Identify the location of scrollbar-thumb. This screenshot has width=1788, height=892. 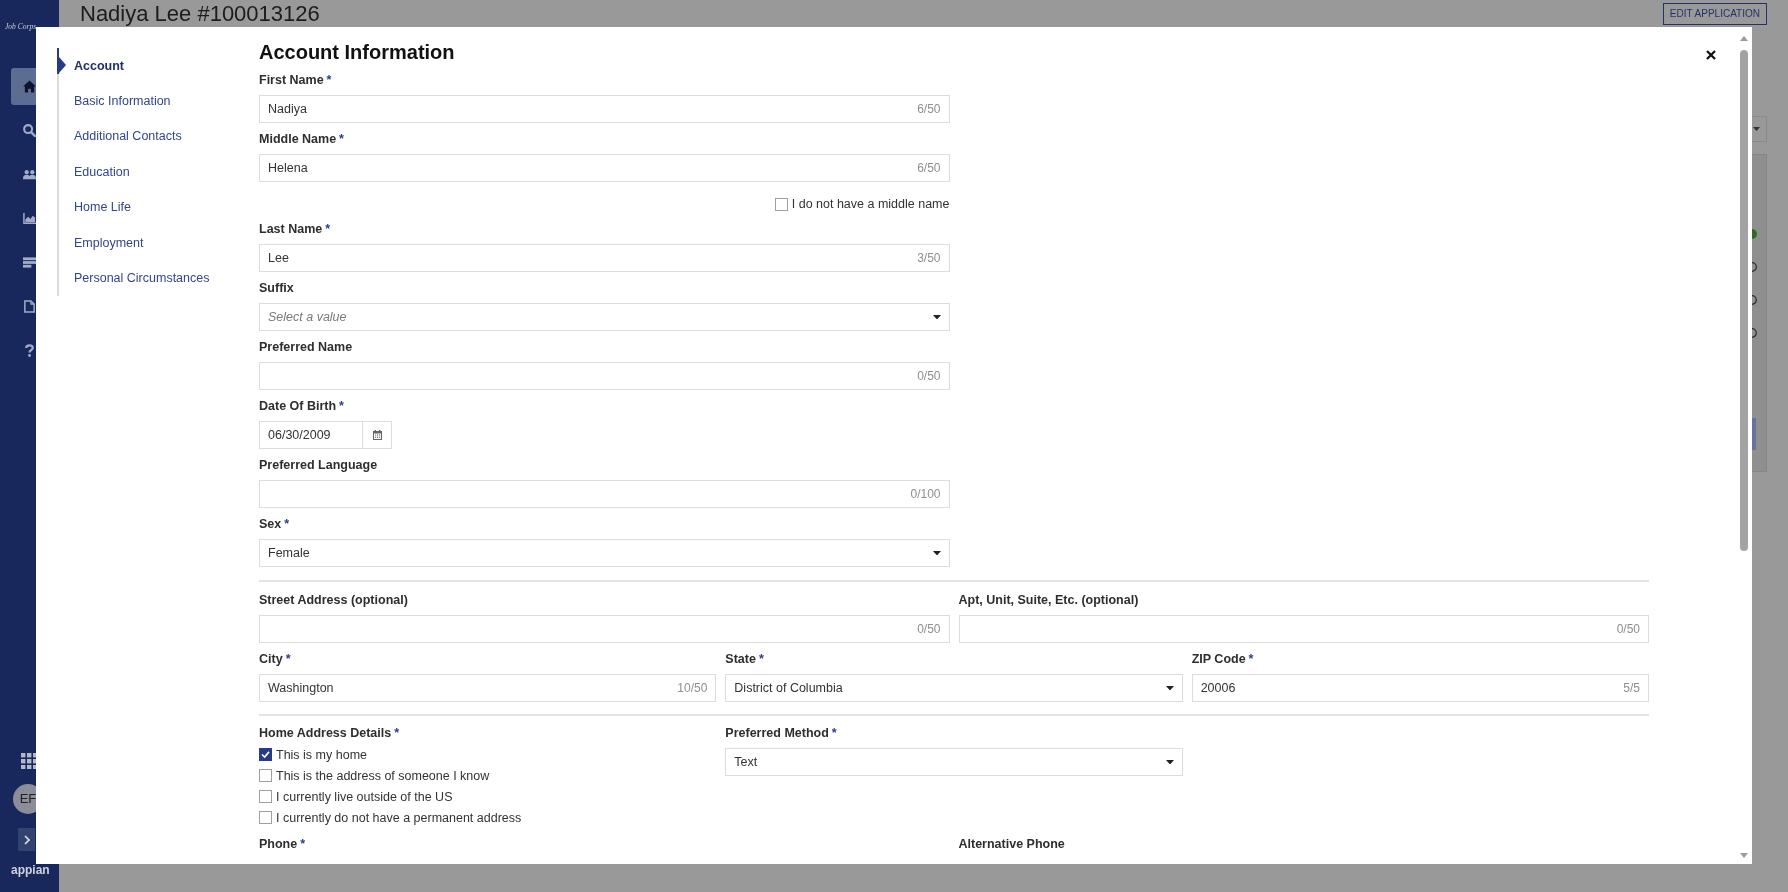
(1744, 300).